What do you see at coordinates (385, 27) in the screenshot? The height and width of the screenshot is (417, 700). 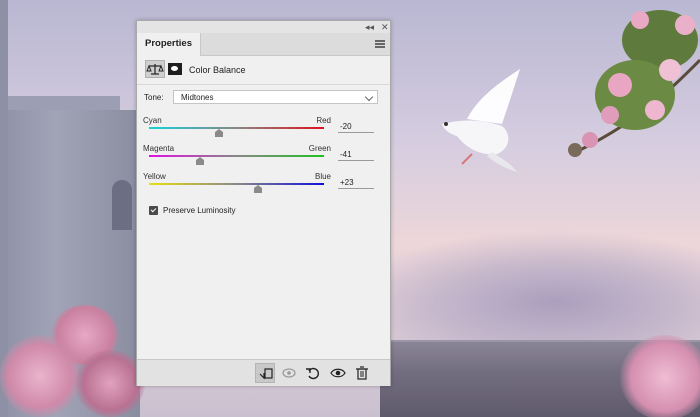 I see `close-icon: ✕` at bounding box center [385, 27].